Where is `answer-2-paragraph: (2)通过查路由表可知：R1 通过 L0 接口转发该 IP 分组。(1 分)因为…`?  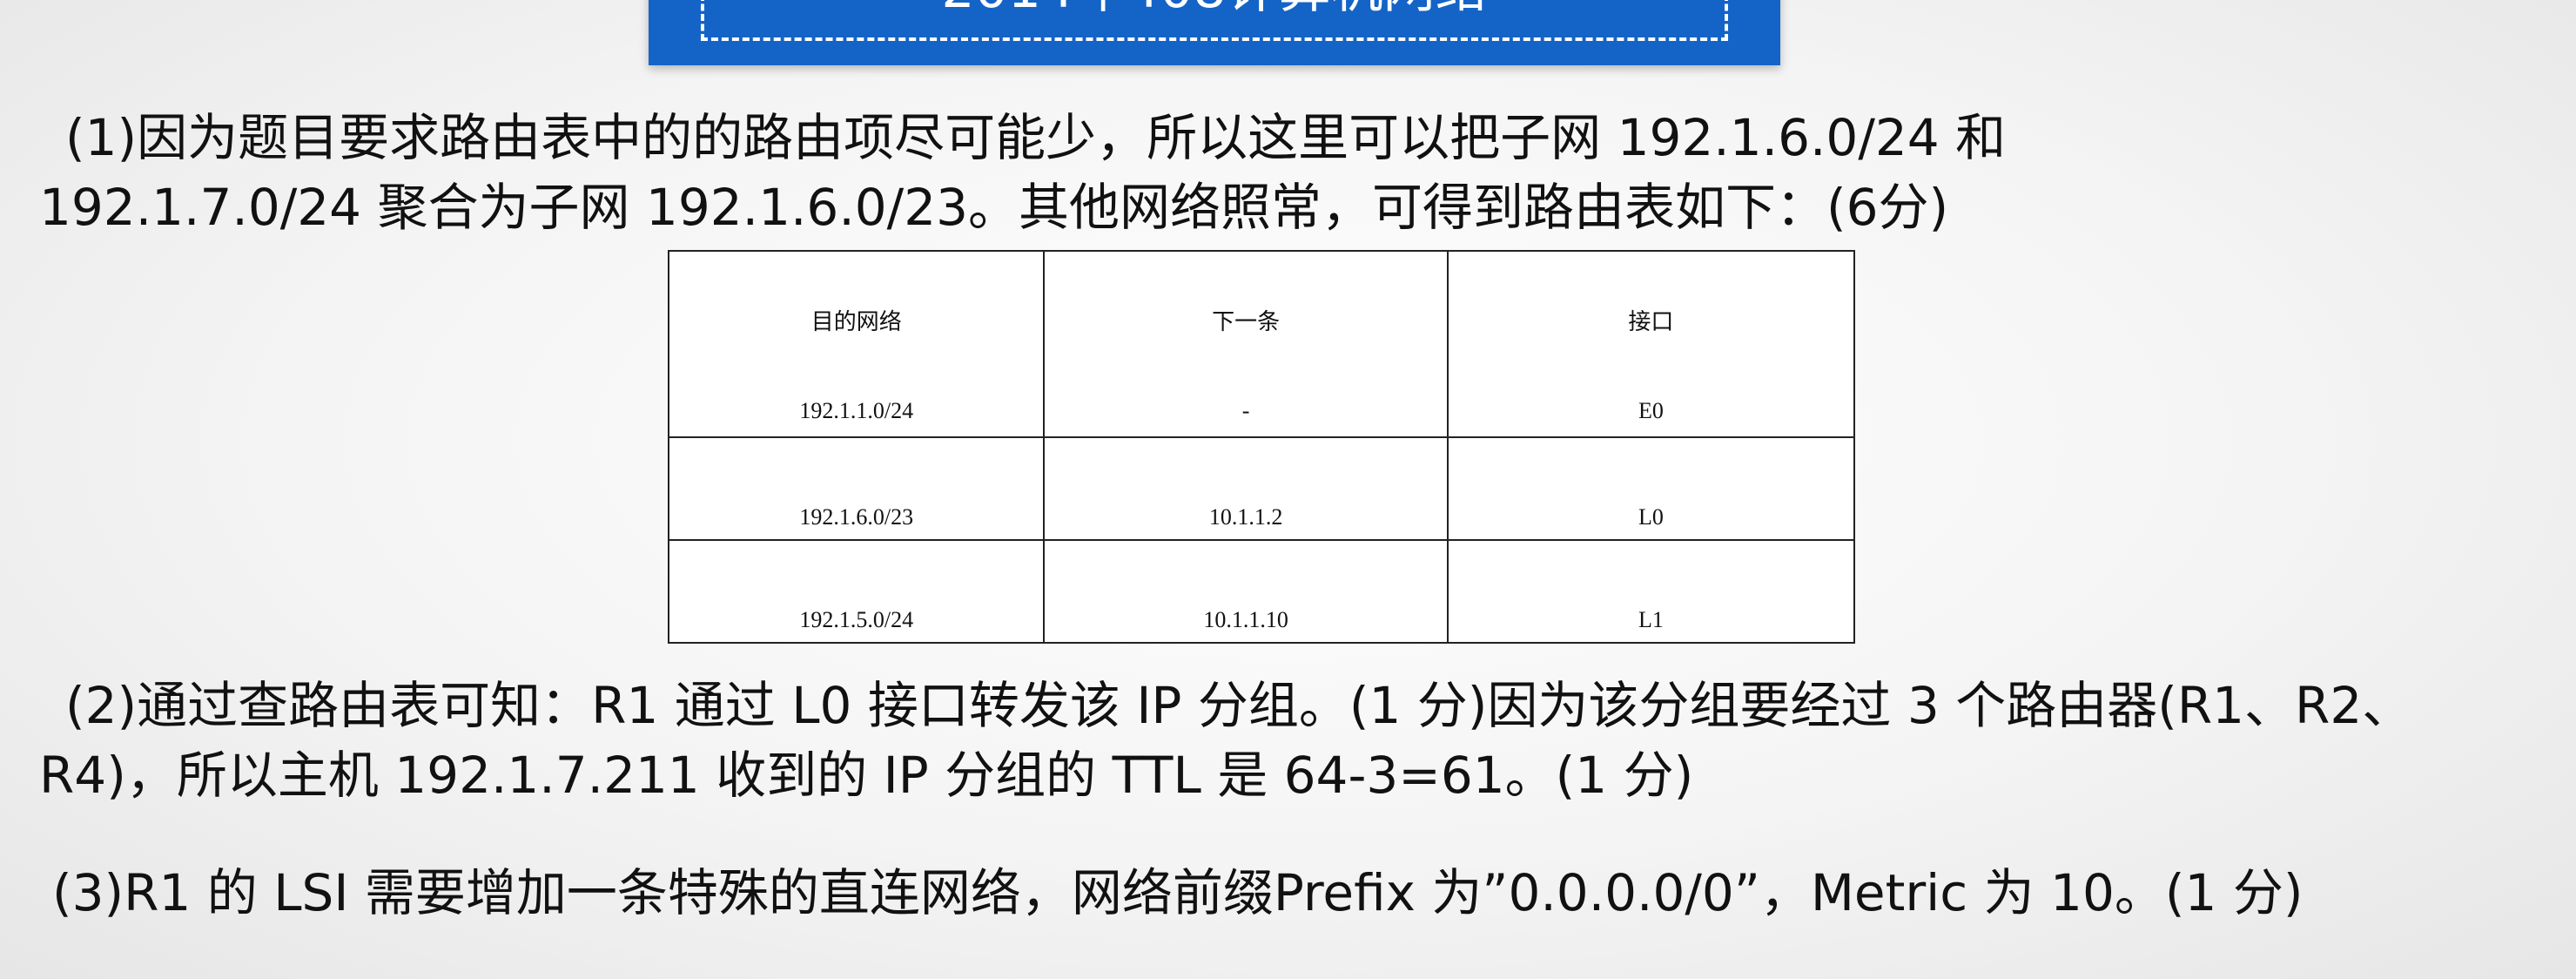 answer-2-paragraph: (2)通过查路由表可知：R1 通过 L0 接口转发该 IP 分组。(1 分)因为… is located at coordinates (1225, 740).